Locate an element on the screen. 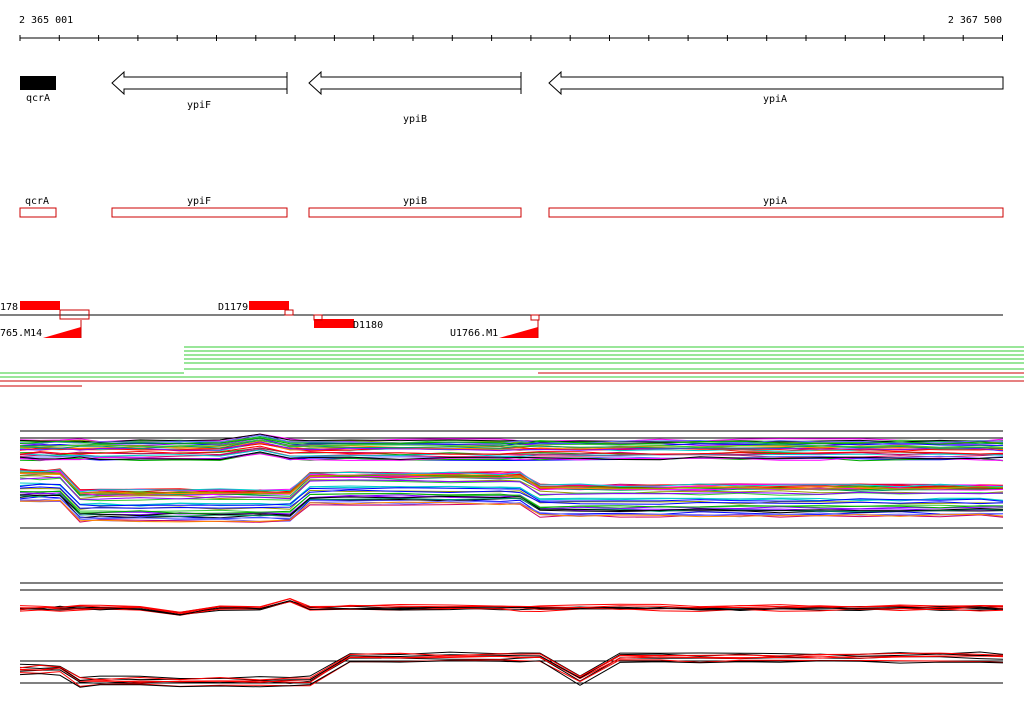 Image resolution: width=1024 pixels, height=714 pixels. panel1-traces is located at coordinates (511, 478).